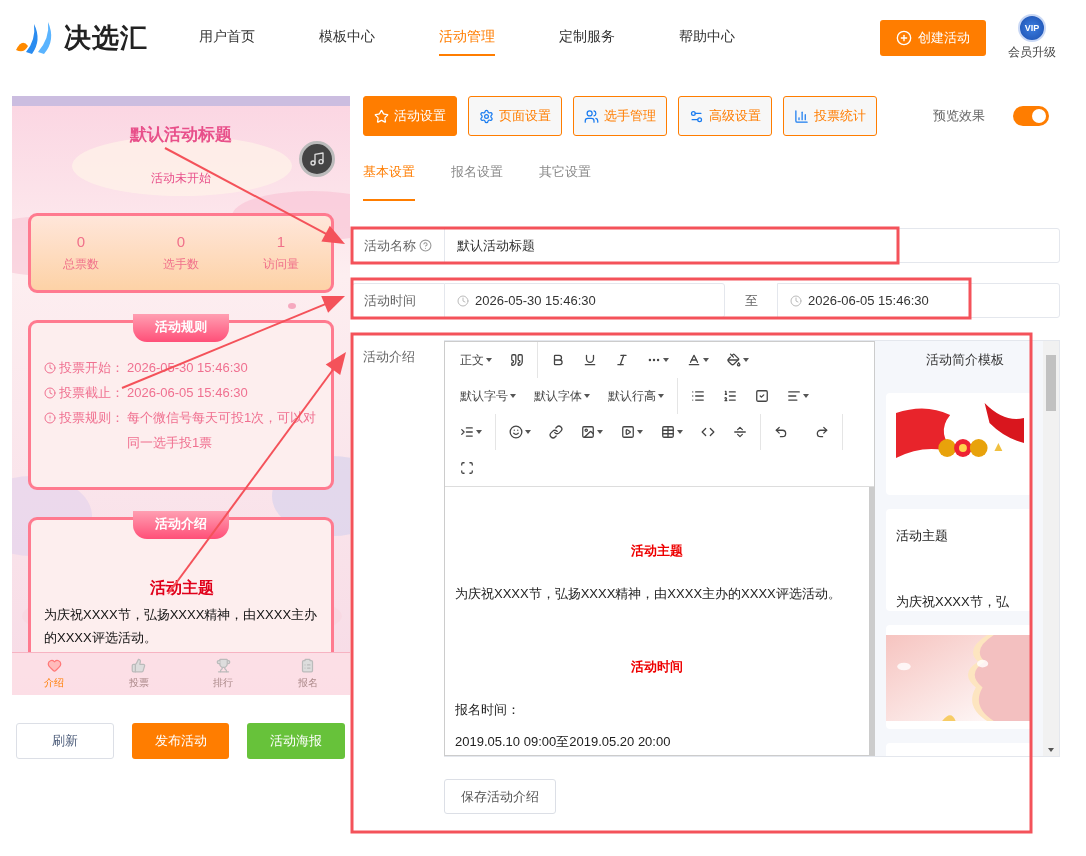 The width and height of the screenshot is (1086, 856). I want to click on editor-paragraph: 报名时间：, so click(488, 710).